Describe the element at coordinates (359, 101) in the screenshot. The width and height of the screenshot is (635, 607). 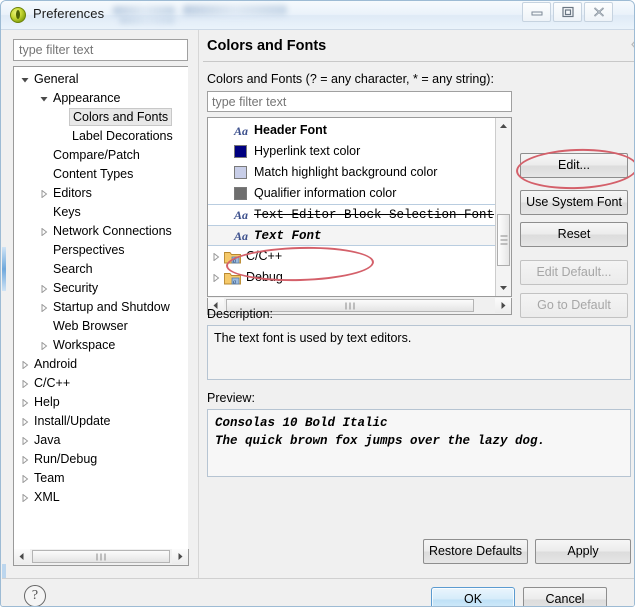
I see `font-filter-input` at that location.